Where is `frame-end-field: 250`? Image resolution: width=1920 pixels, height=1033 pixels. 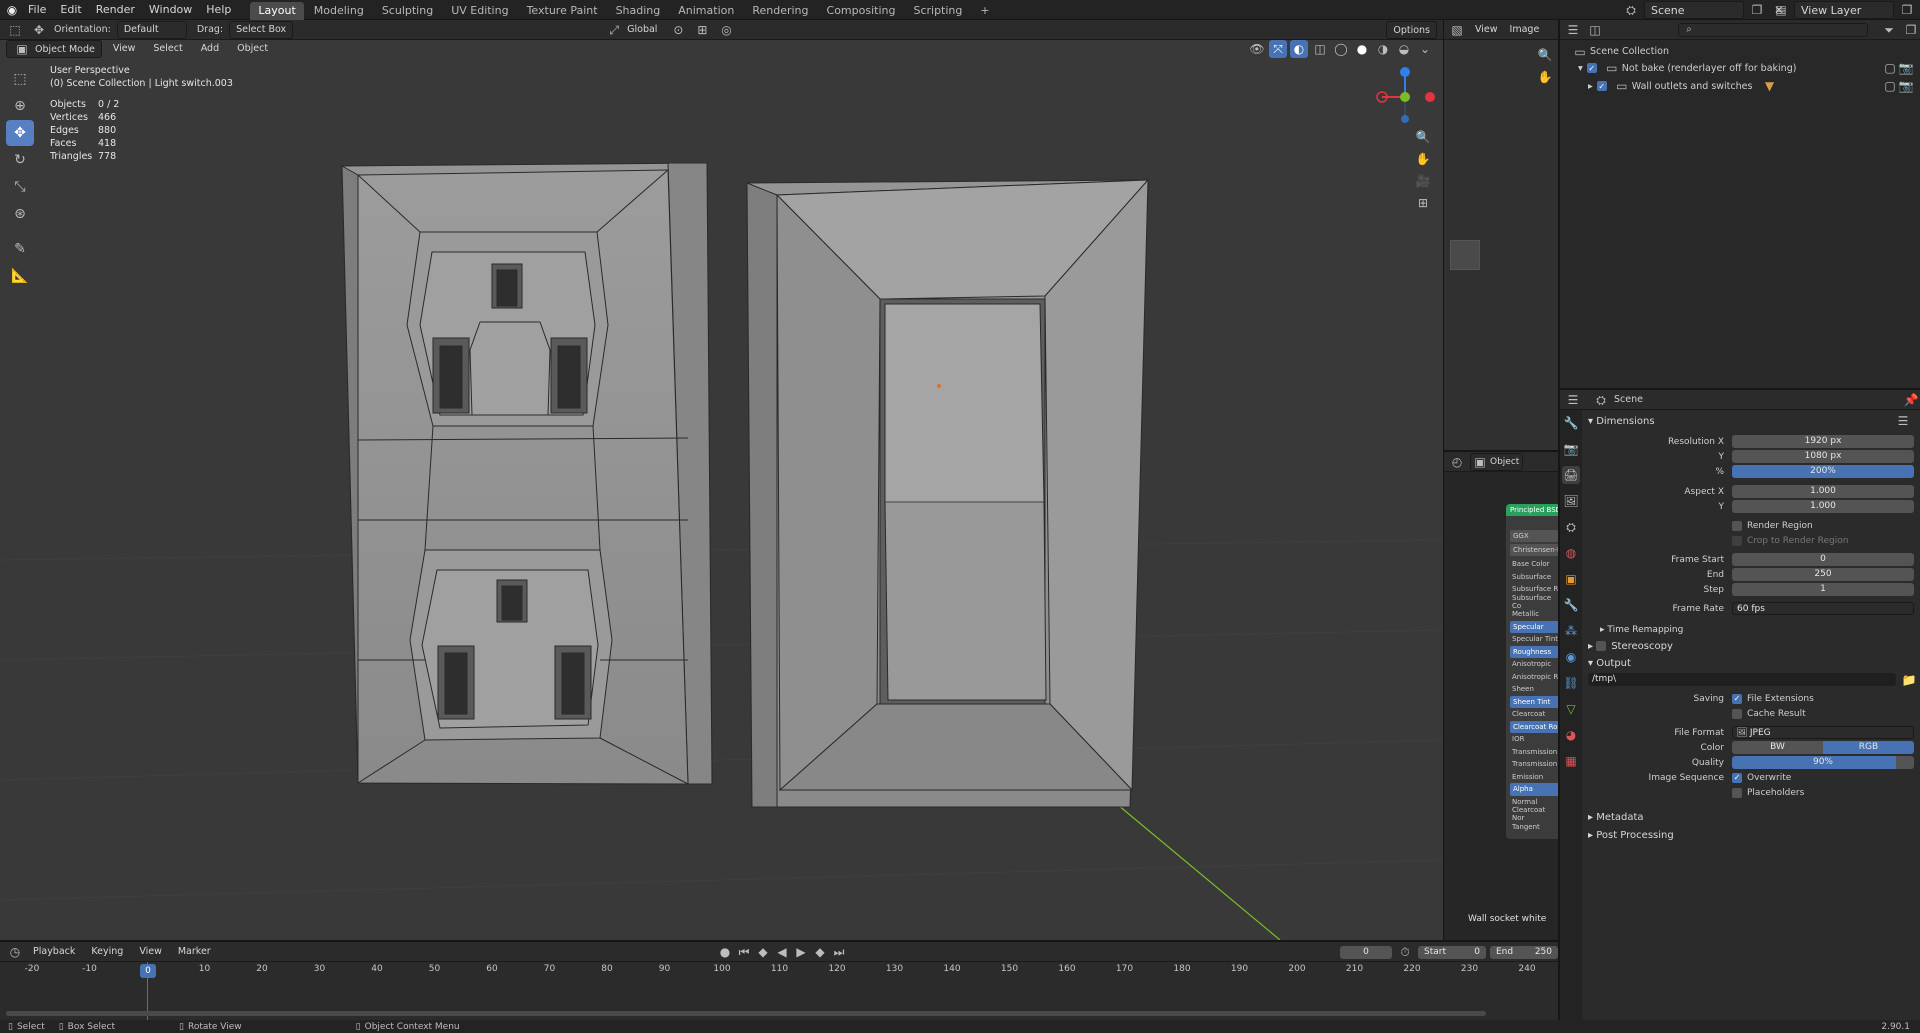
frame-end-field: 250 is located at coordinates (1823, 574).